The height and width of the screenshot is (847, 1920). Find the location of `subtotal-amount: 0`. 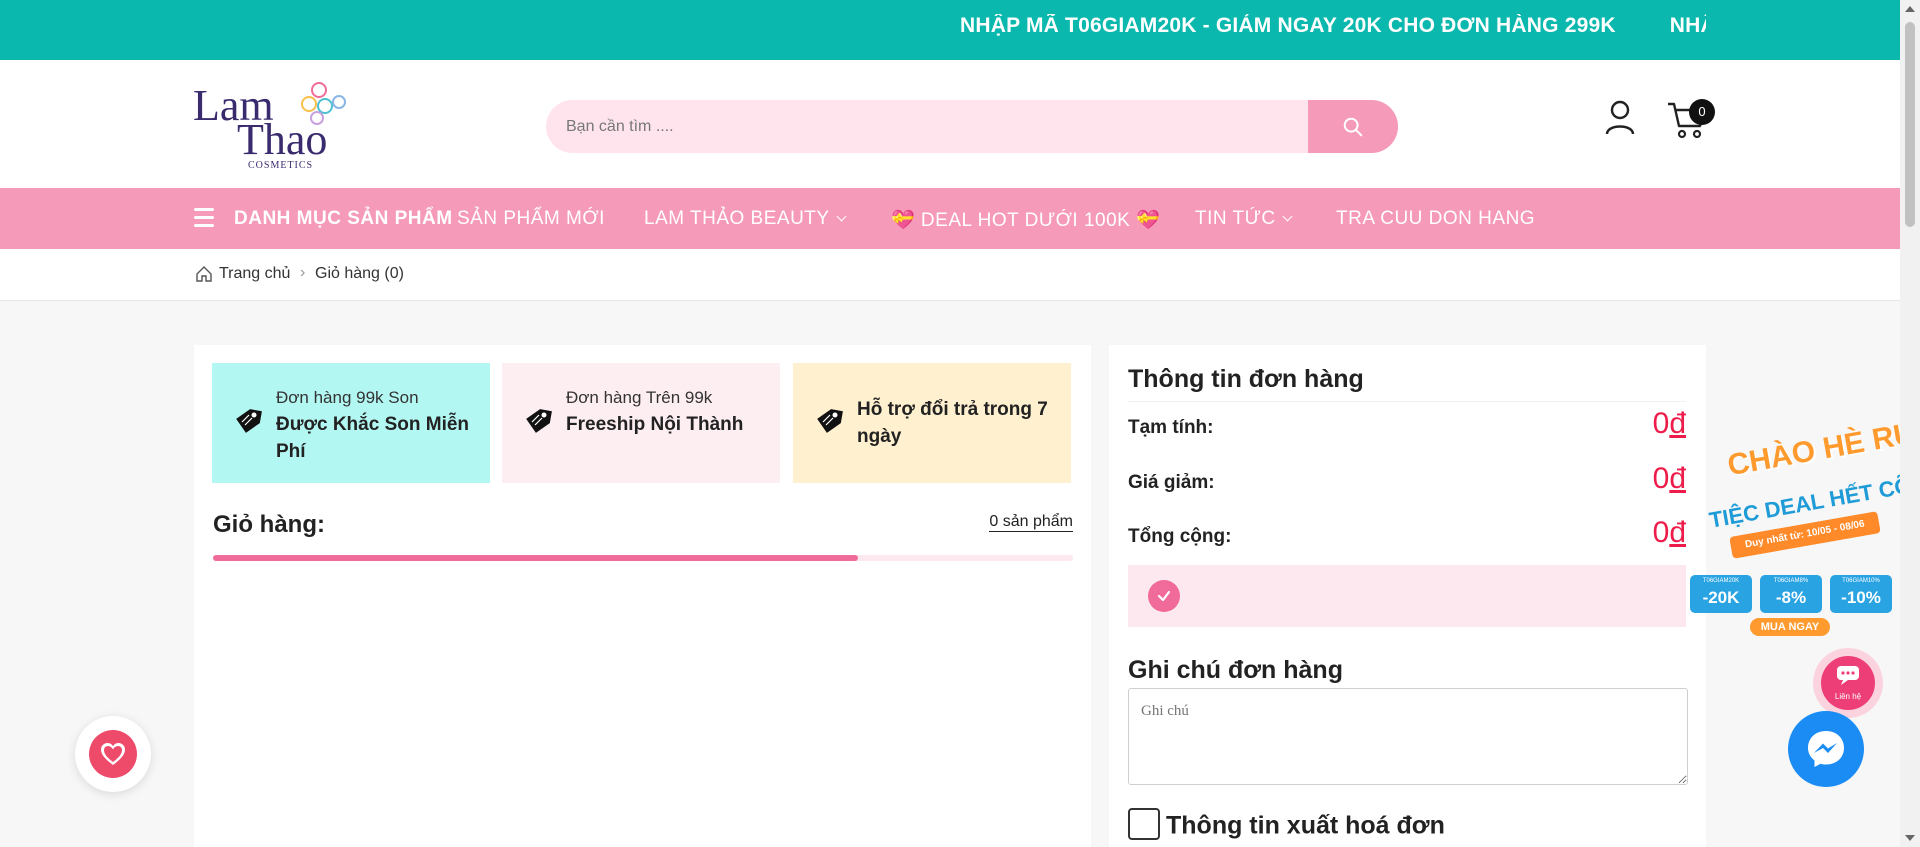

subtotal-amount: 0 is located at coordinates (1661, 423).